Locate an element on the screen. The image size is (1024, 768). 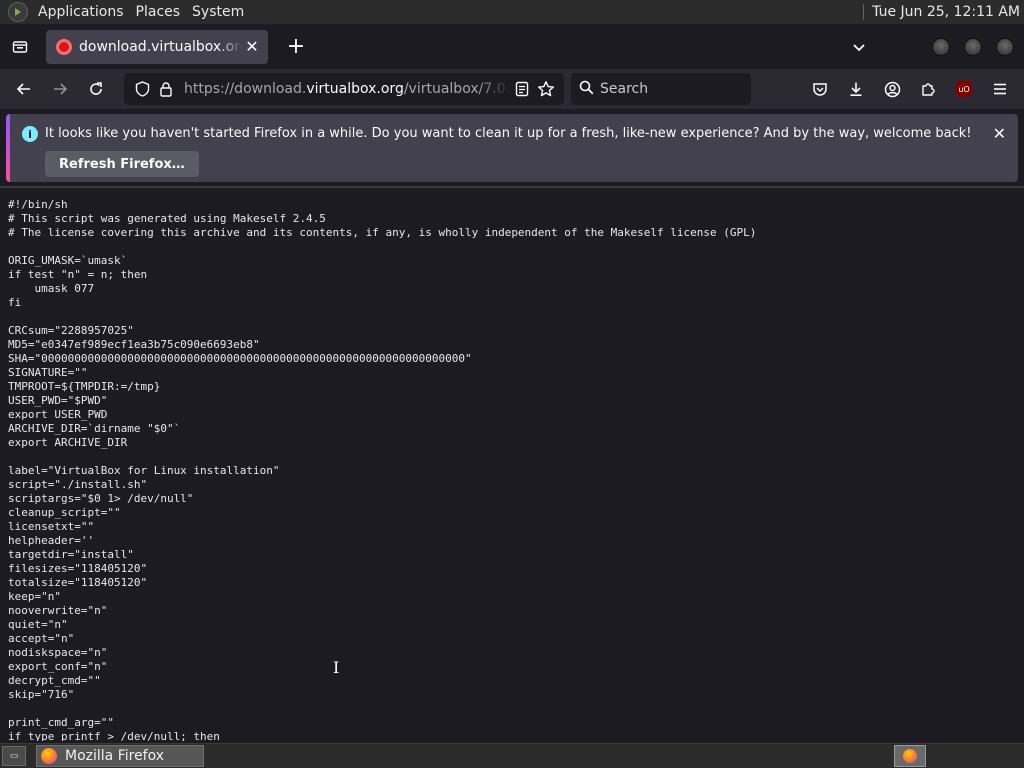
extensions-button is located at coordinates (928, 89).